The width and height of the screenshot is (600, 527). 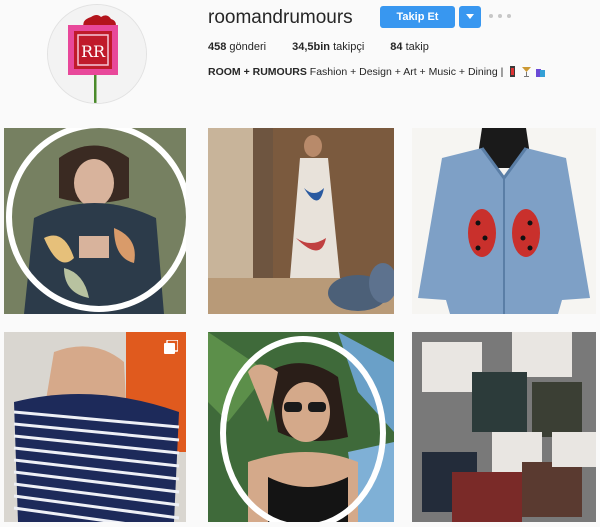 What do you see at coordinates (280, 17) in the screenshot?
I see `profile-username: roomandrumours` at bounding box center [280, 17].